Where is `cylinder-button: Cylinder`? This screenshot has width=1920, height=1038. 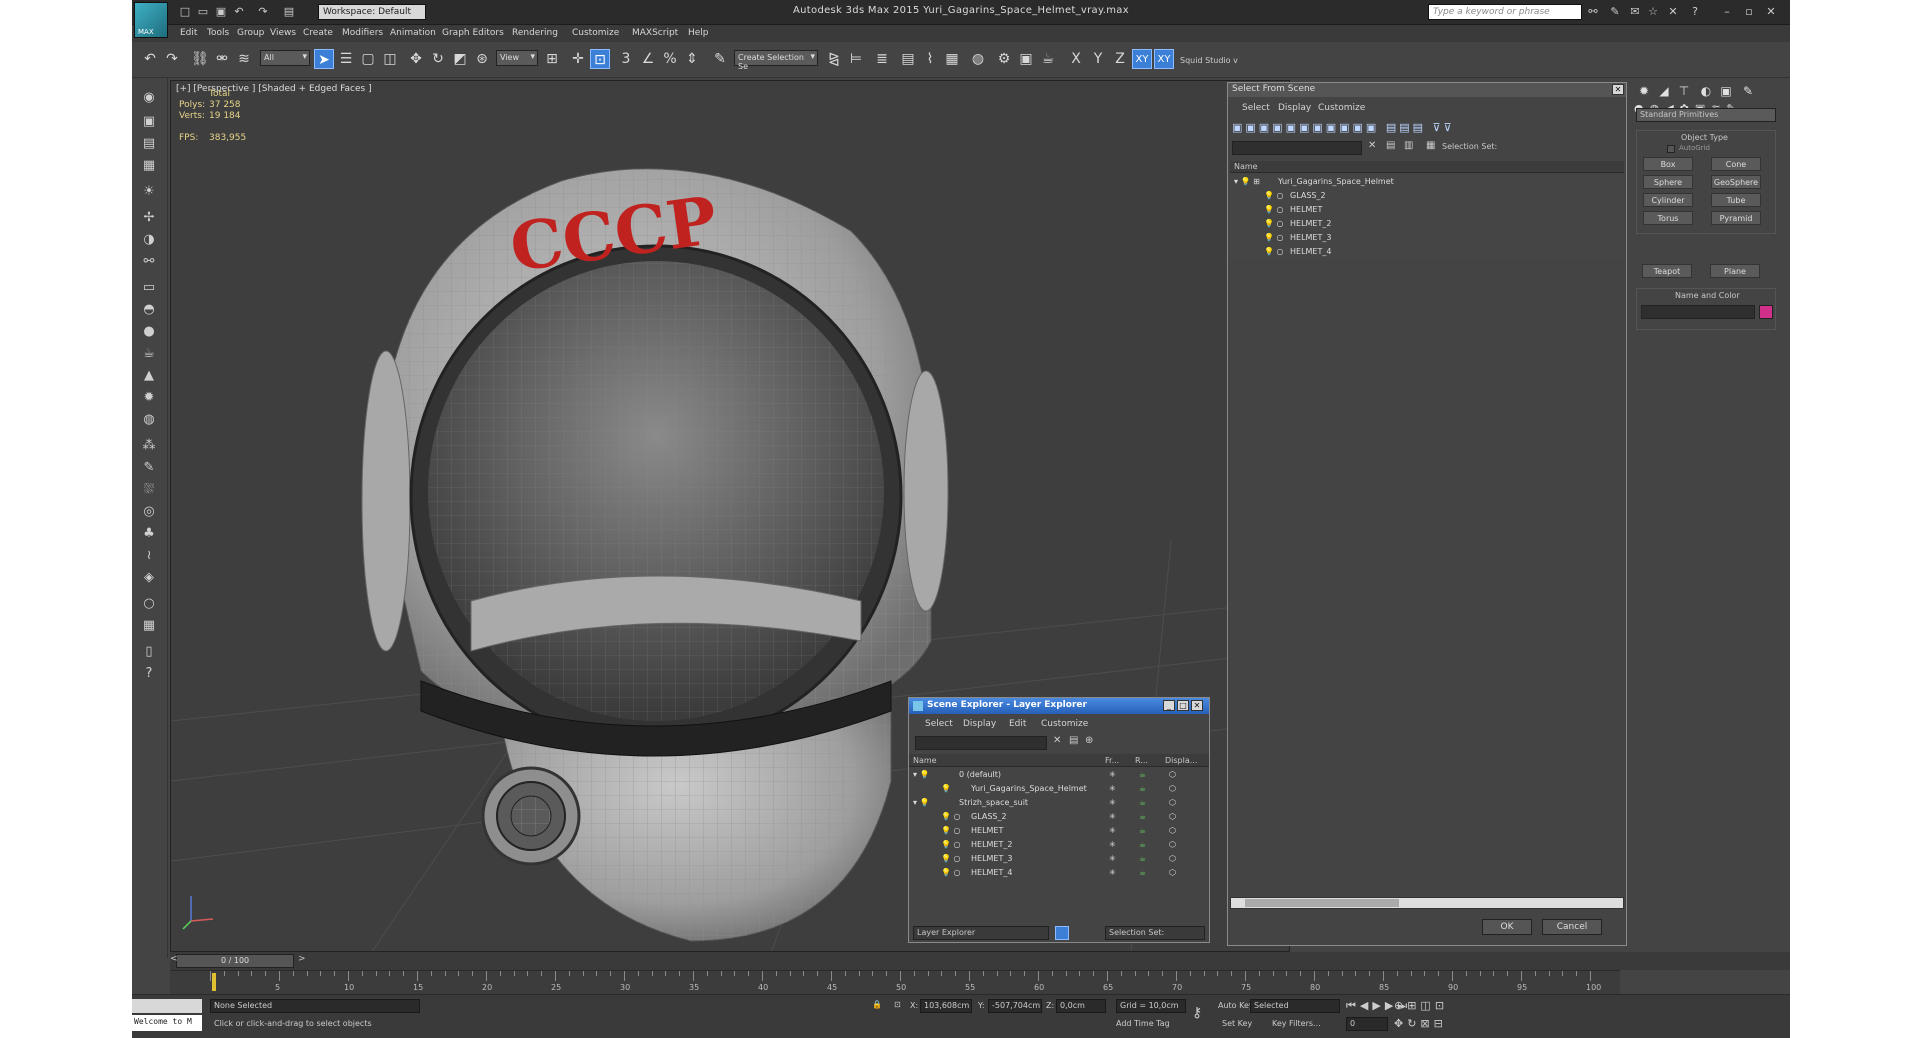
cylinder-button: Cylinder is located at coordinates (1668, 200).